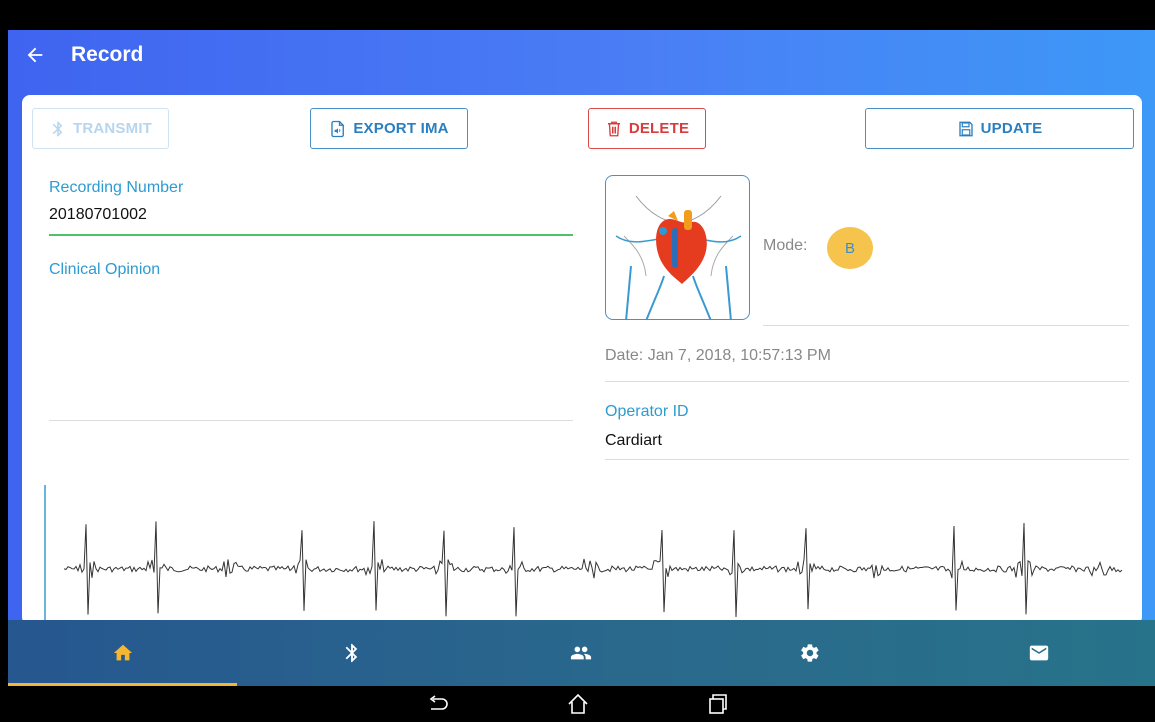  I want to click on nav-people, so click(580, 653).